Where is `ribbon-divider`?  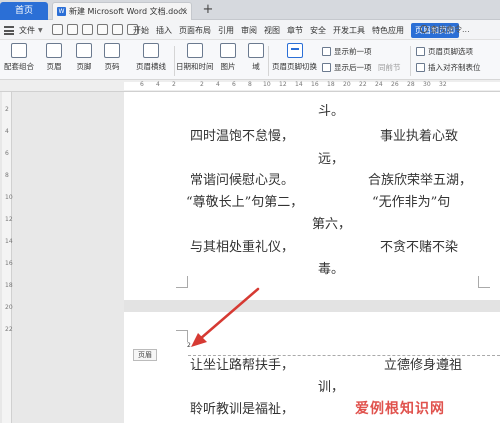 ribbon-divider is located at coordinates (174, 61).